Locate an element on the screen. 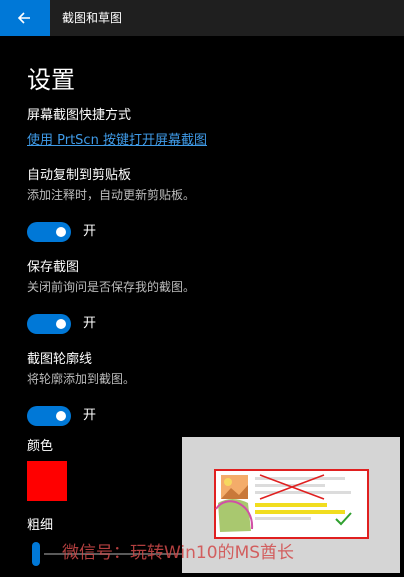 The height and width of the screenshot is (577, 404). outline-toggle-state: 开 is located at coordinates (90, 415).